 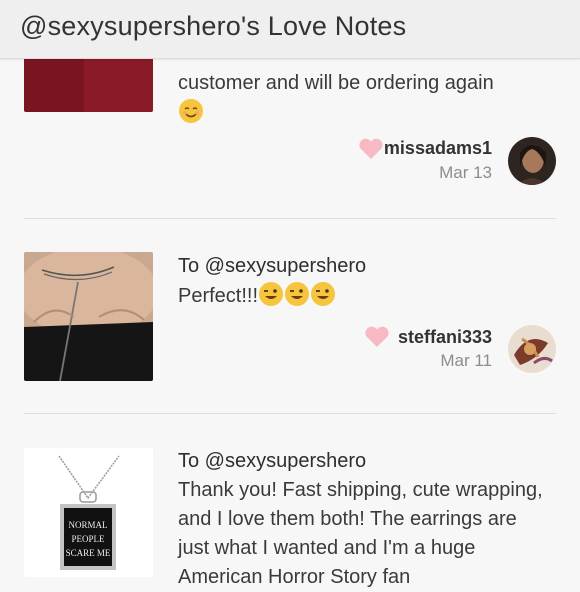 I want to click on note-message: Perfect!!!, so click(x=363, y=296).